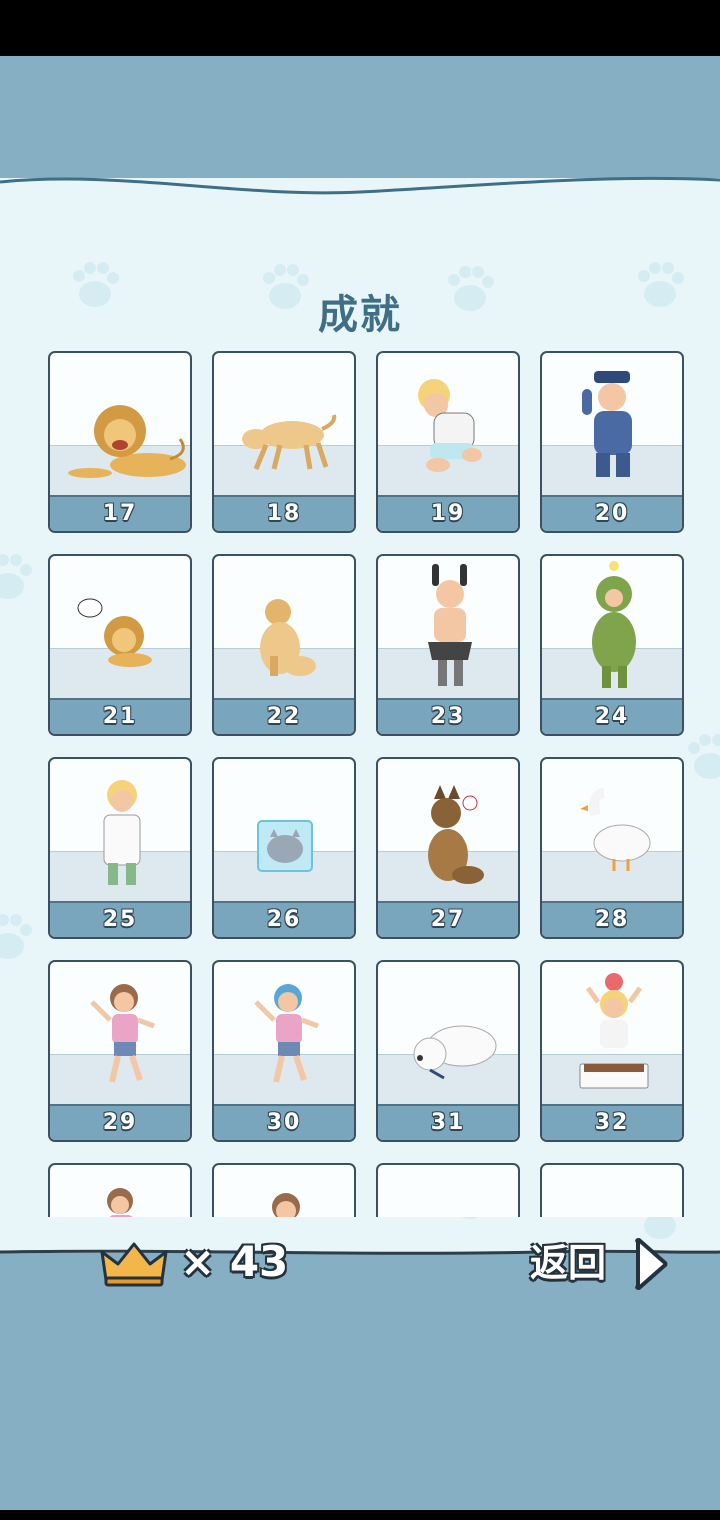 The width and height of the screenshot is (720, 1520). What do you see at coordinates (614, 1031) in the screenshot?
I see `boy-in-tub-illustration` at bounding box center [614, 1031].